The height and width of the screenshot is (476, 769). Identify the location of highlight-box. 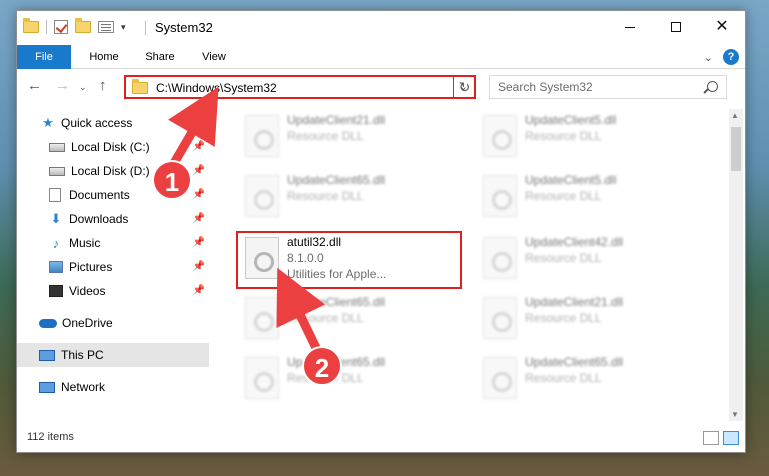
(349, 260).